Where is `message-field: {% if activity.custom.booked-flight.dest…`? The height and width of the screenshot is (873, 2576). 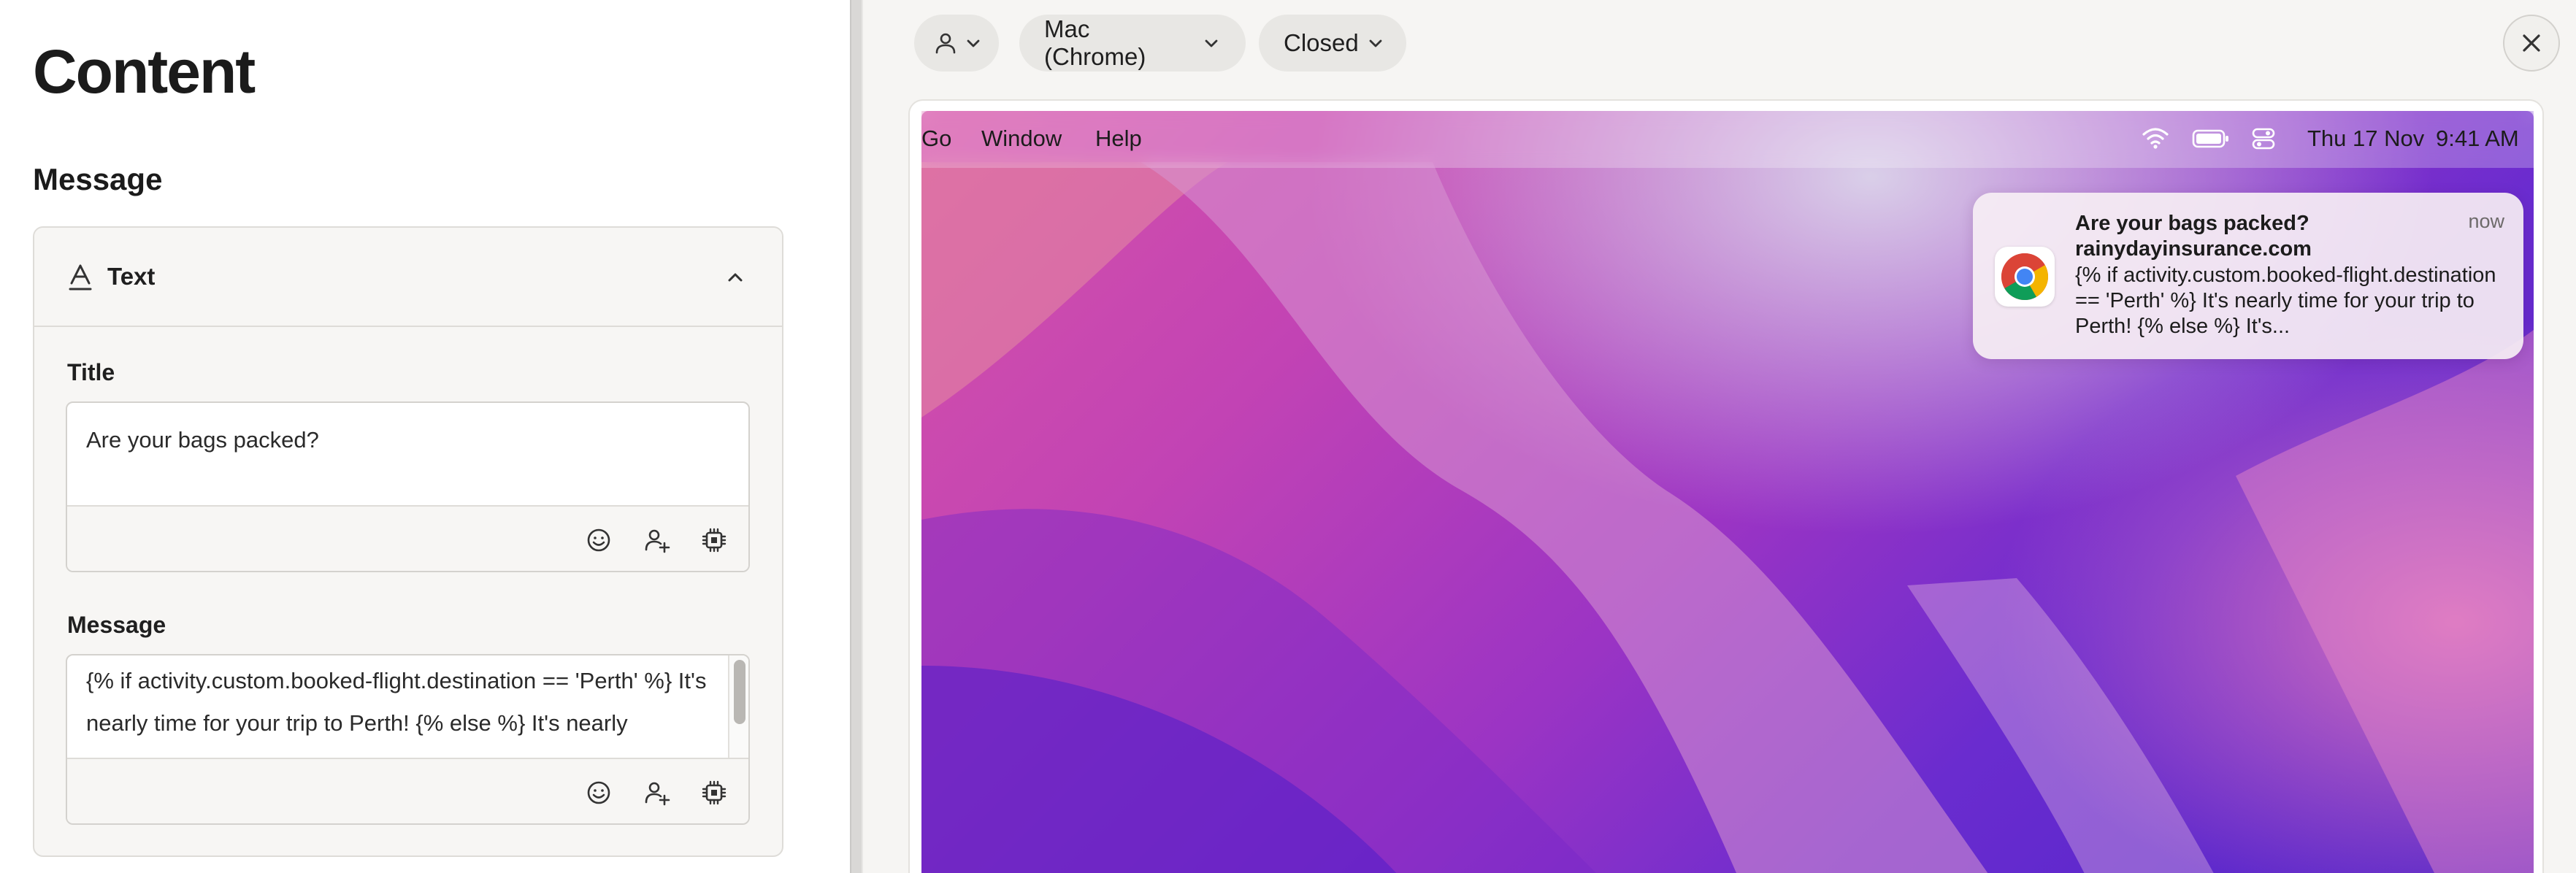
message-field: {% if activity.custom.booked-flight.dest… is located at coordinates (408, 739).